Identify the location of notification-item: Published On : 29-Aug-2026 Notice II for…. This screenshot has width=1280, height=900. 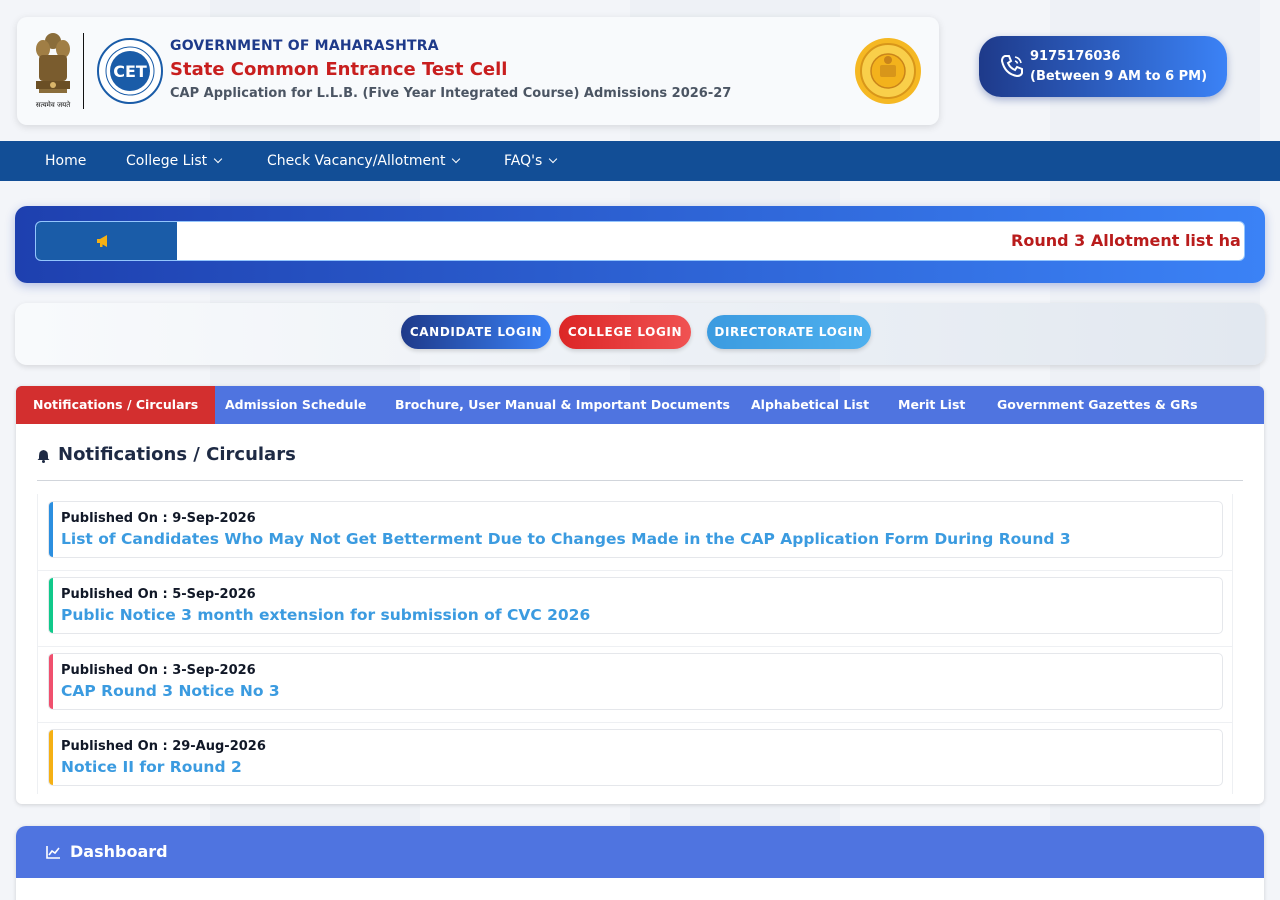
(635, 757).